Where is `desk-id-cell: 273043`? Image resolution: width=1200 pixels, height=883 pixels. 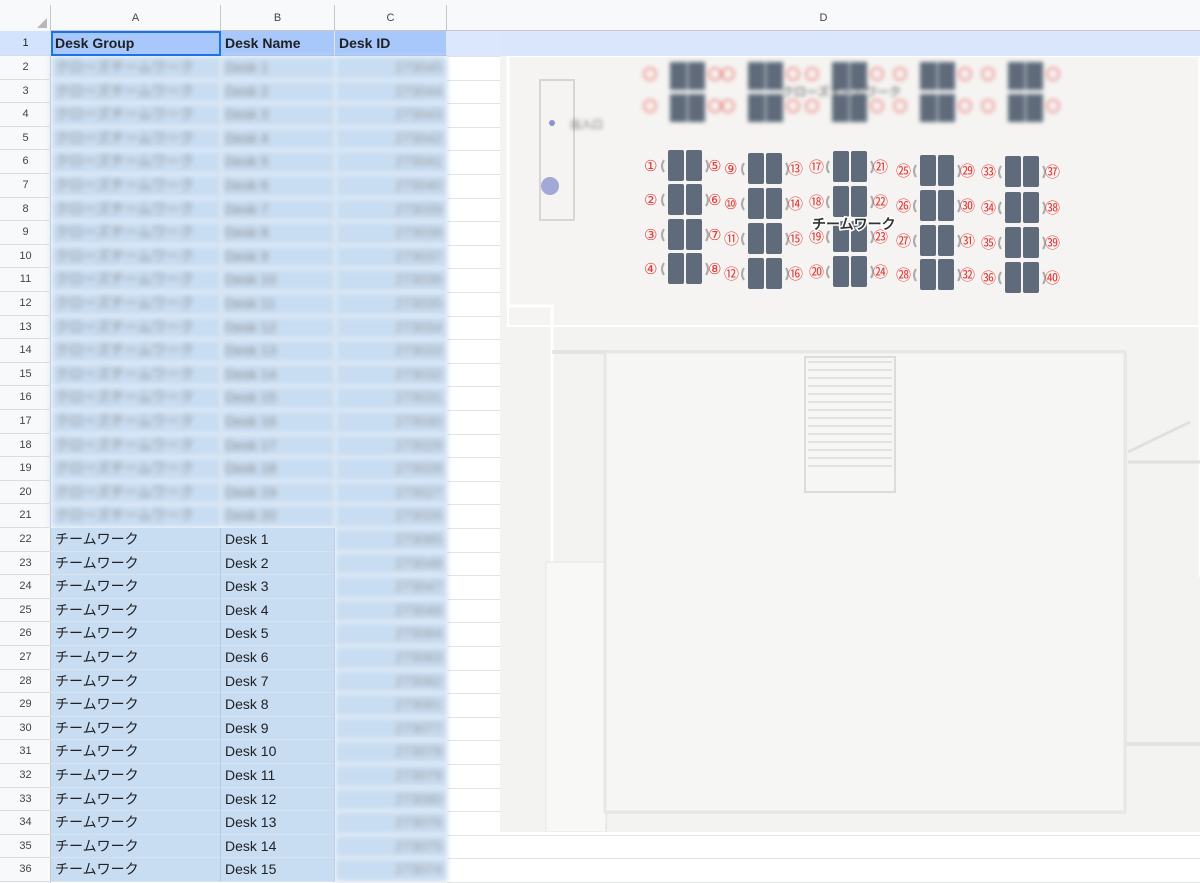
desk-id-cell: 273043 is located at coordinates (391, 115).